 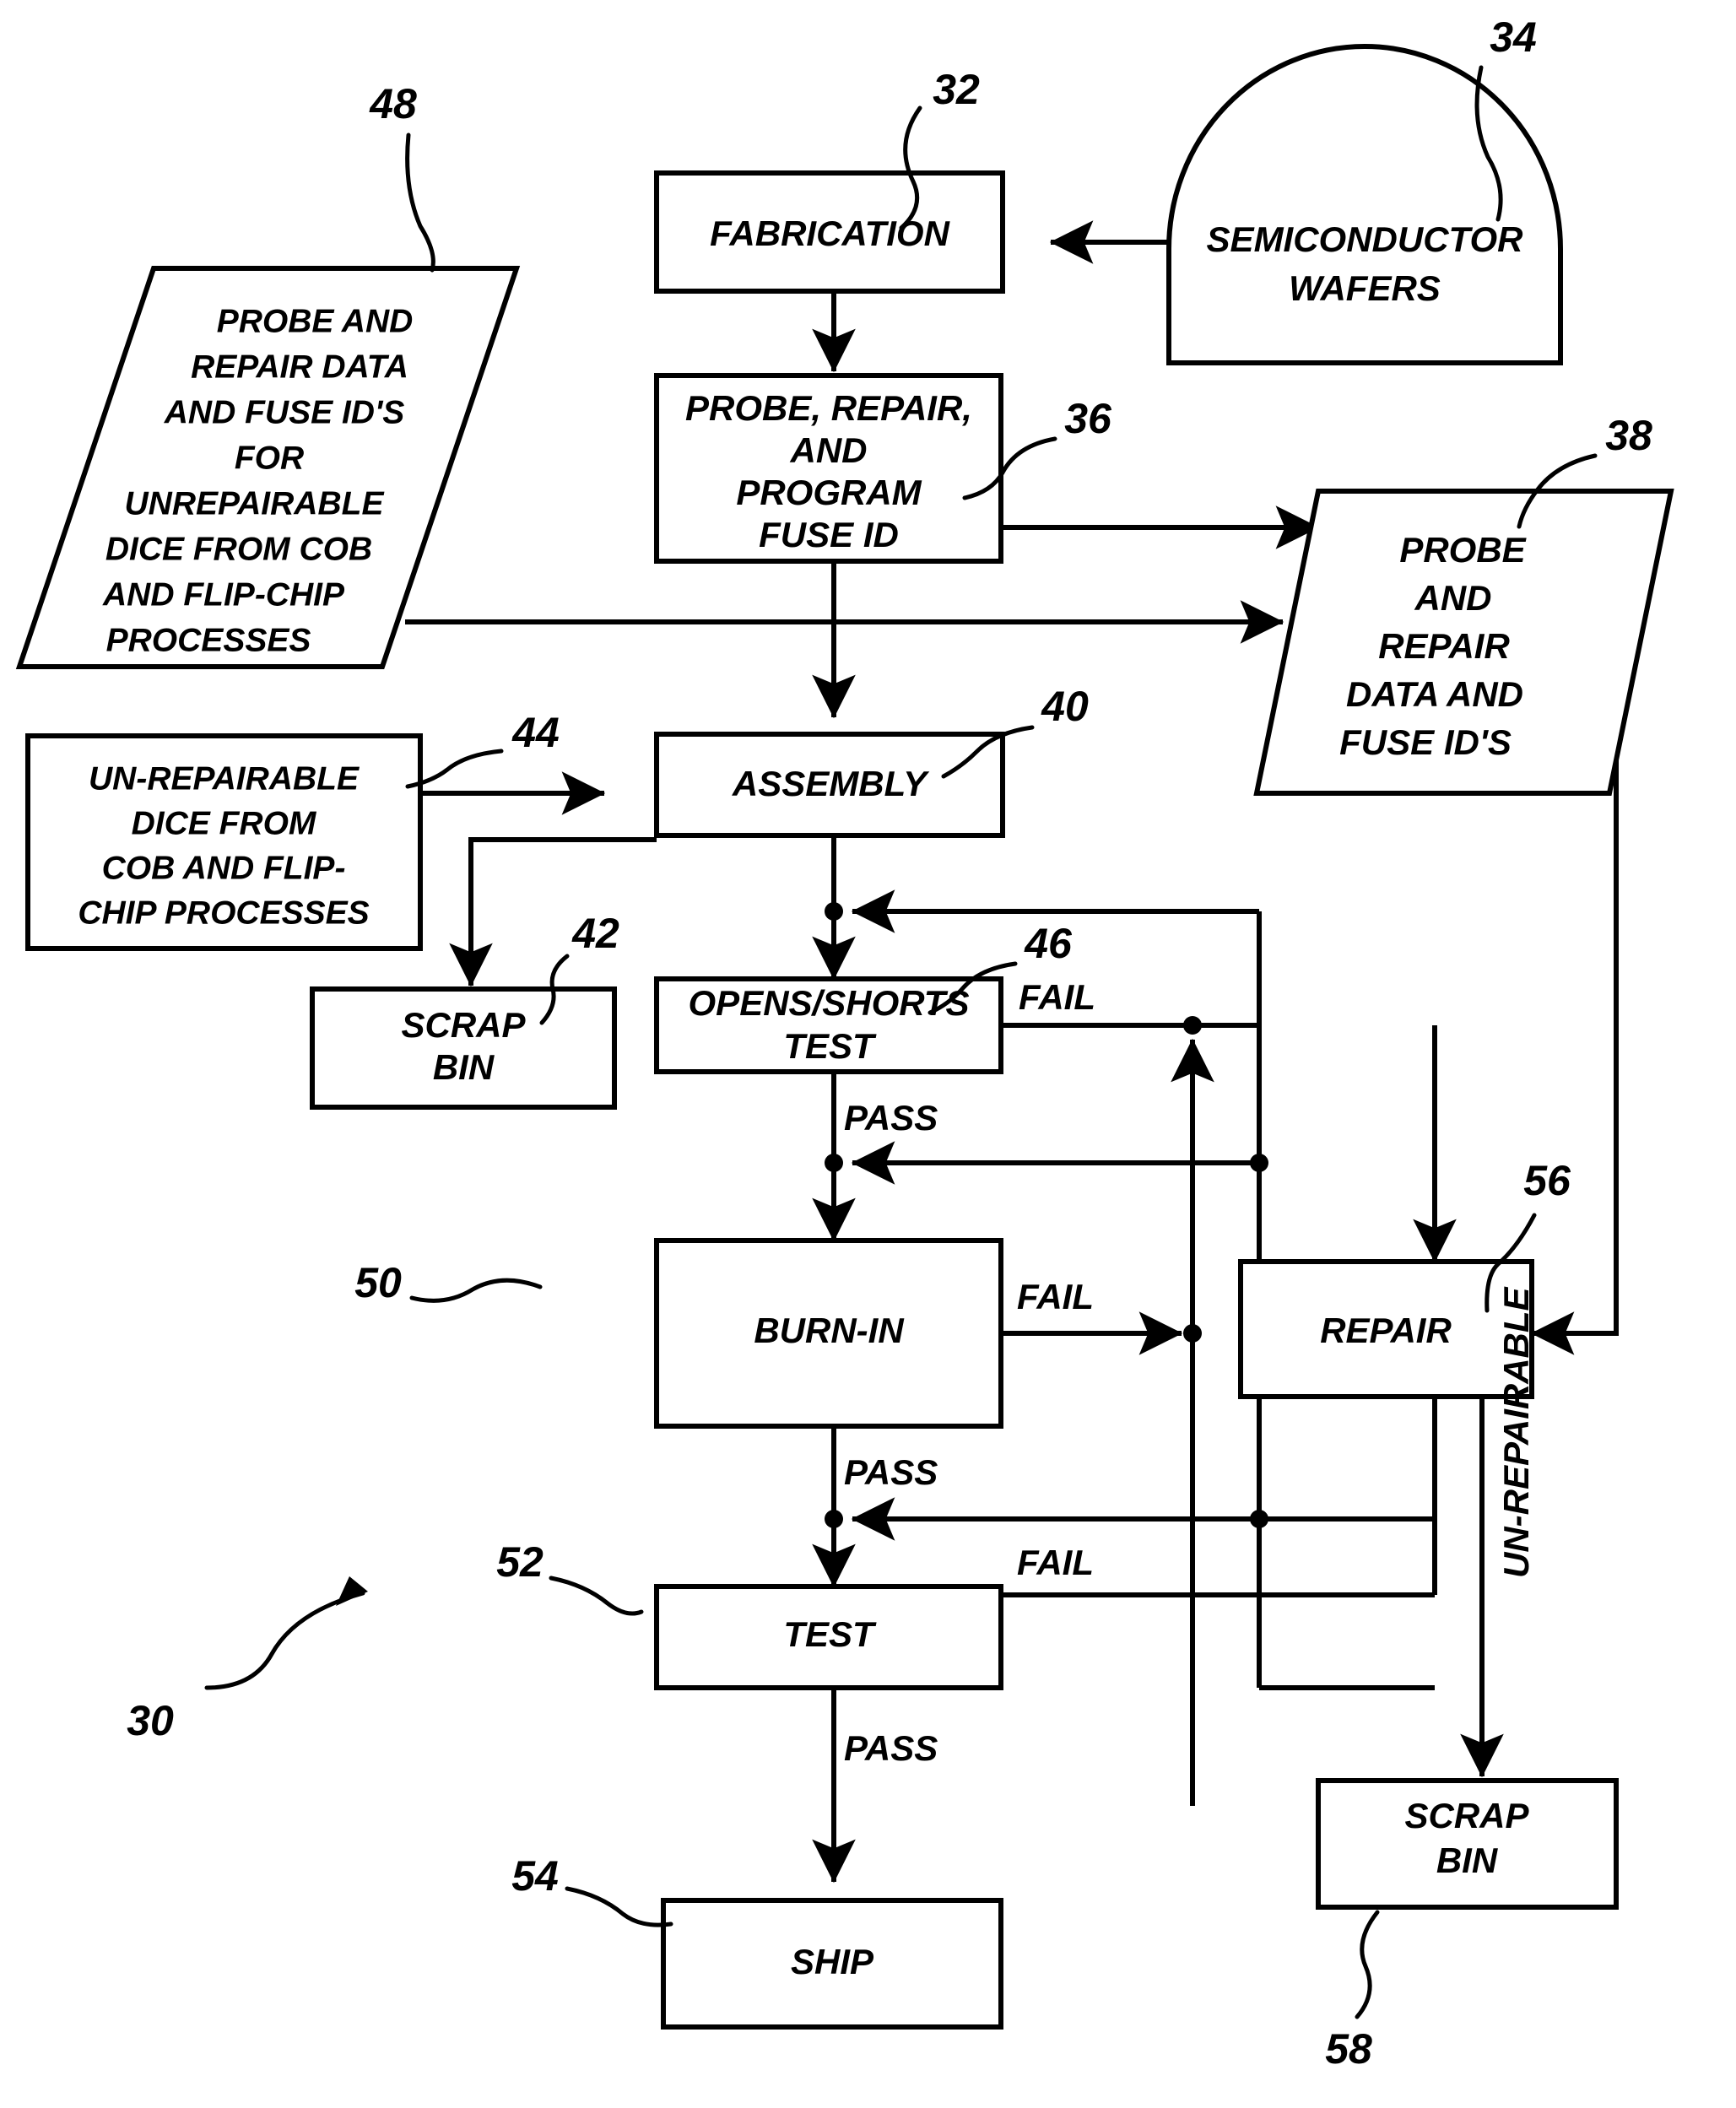 I want to click on node-scrap1-line-1: BIN, so click(x=464, y=1067).